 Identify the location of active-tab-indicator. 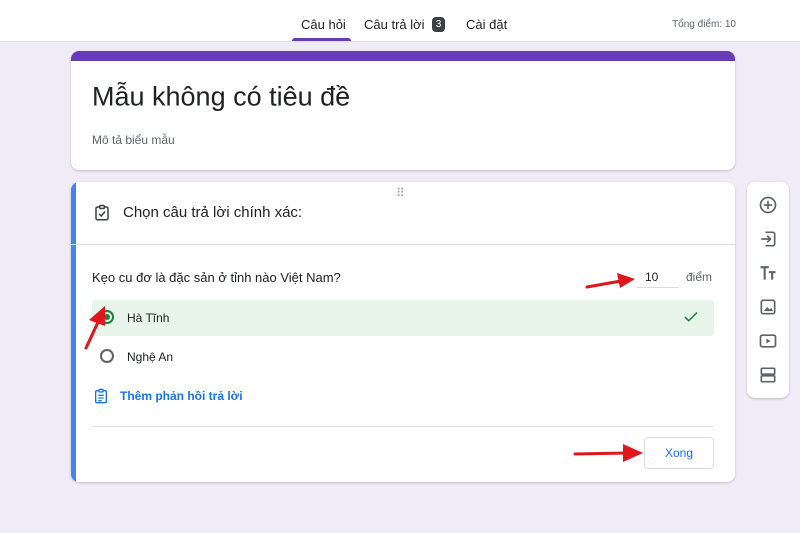
(321, 39).